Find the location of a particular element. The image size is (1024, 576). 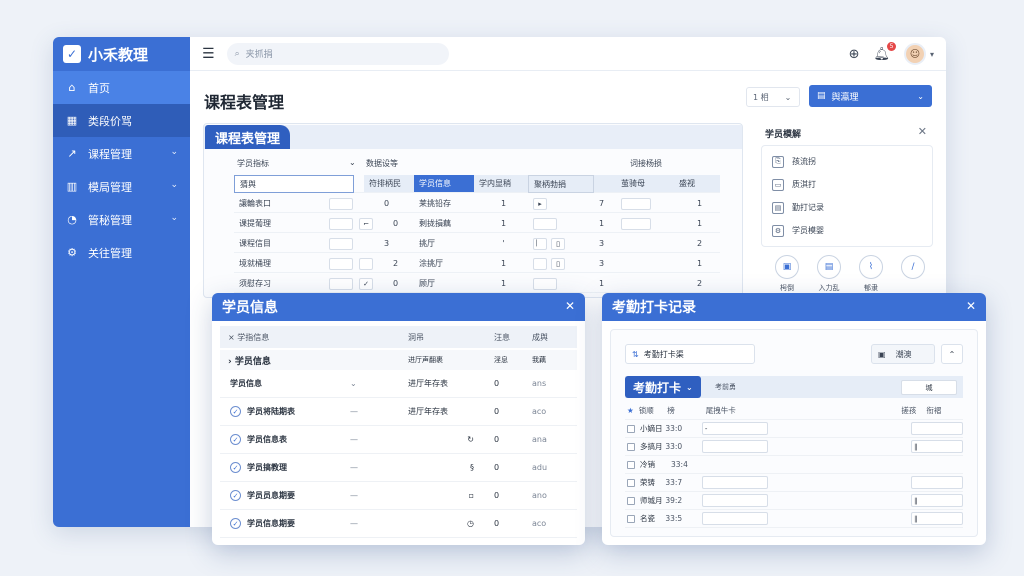

attendance-search-input: ⇅ 考勤打卡渠 is located at coordinates (690, 354).